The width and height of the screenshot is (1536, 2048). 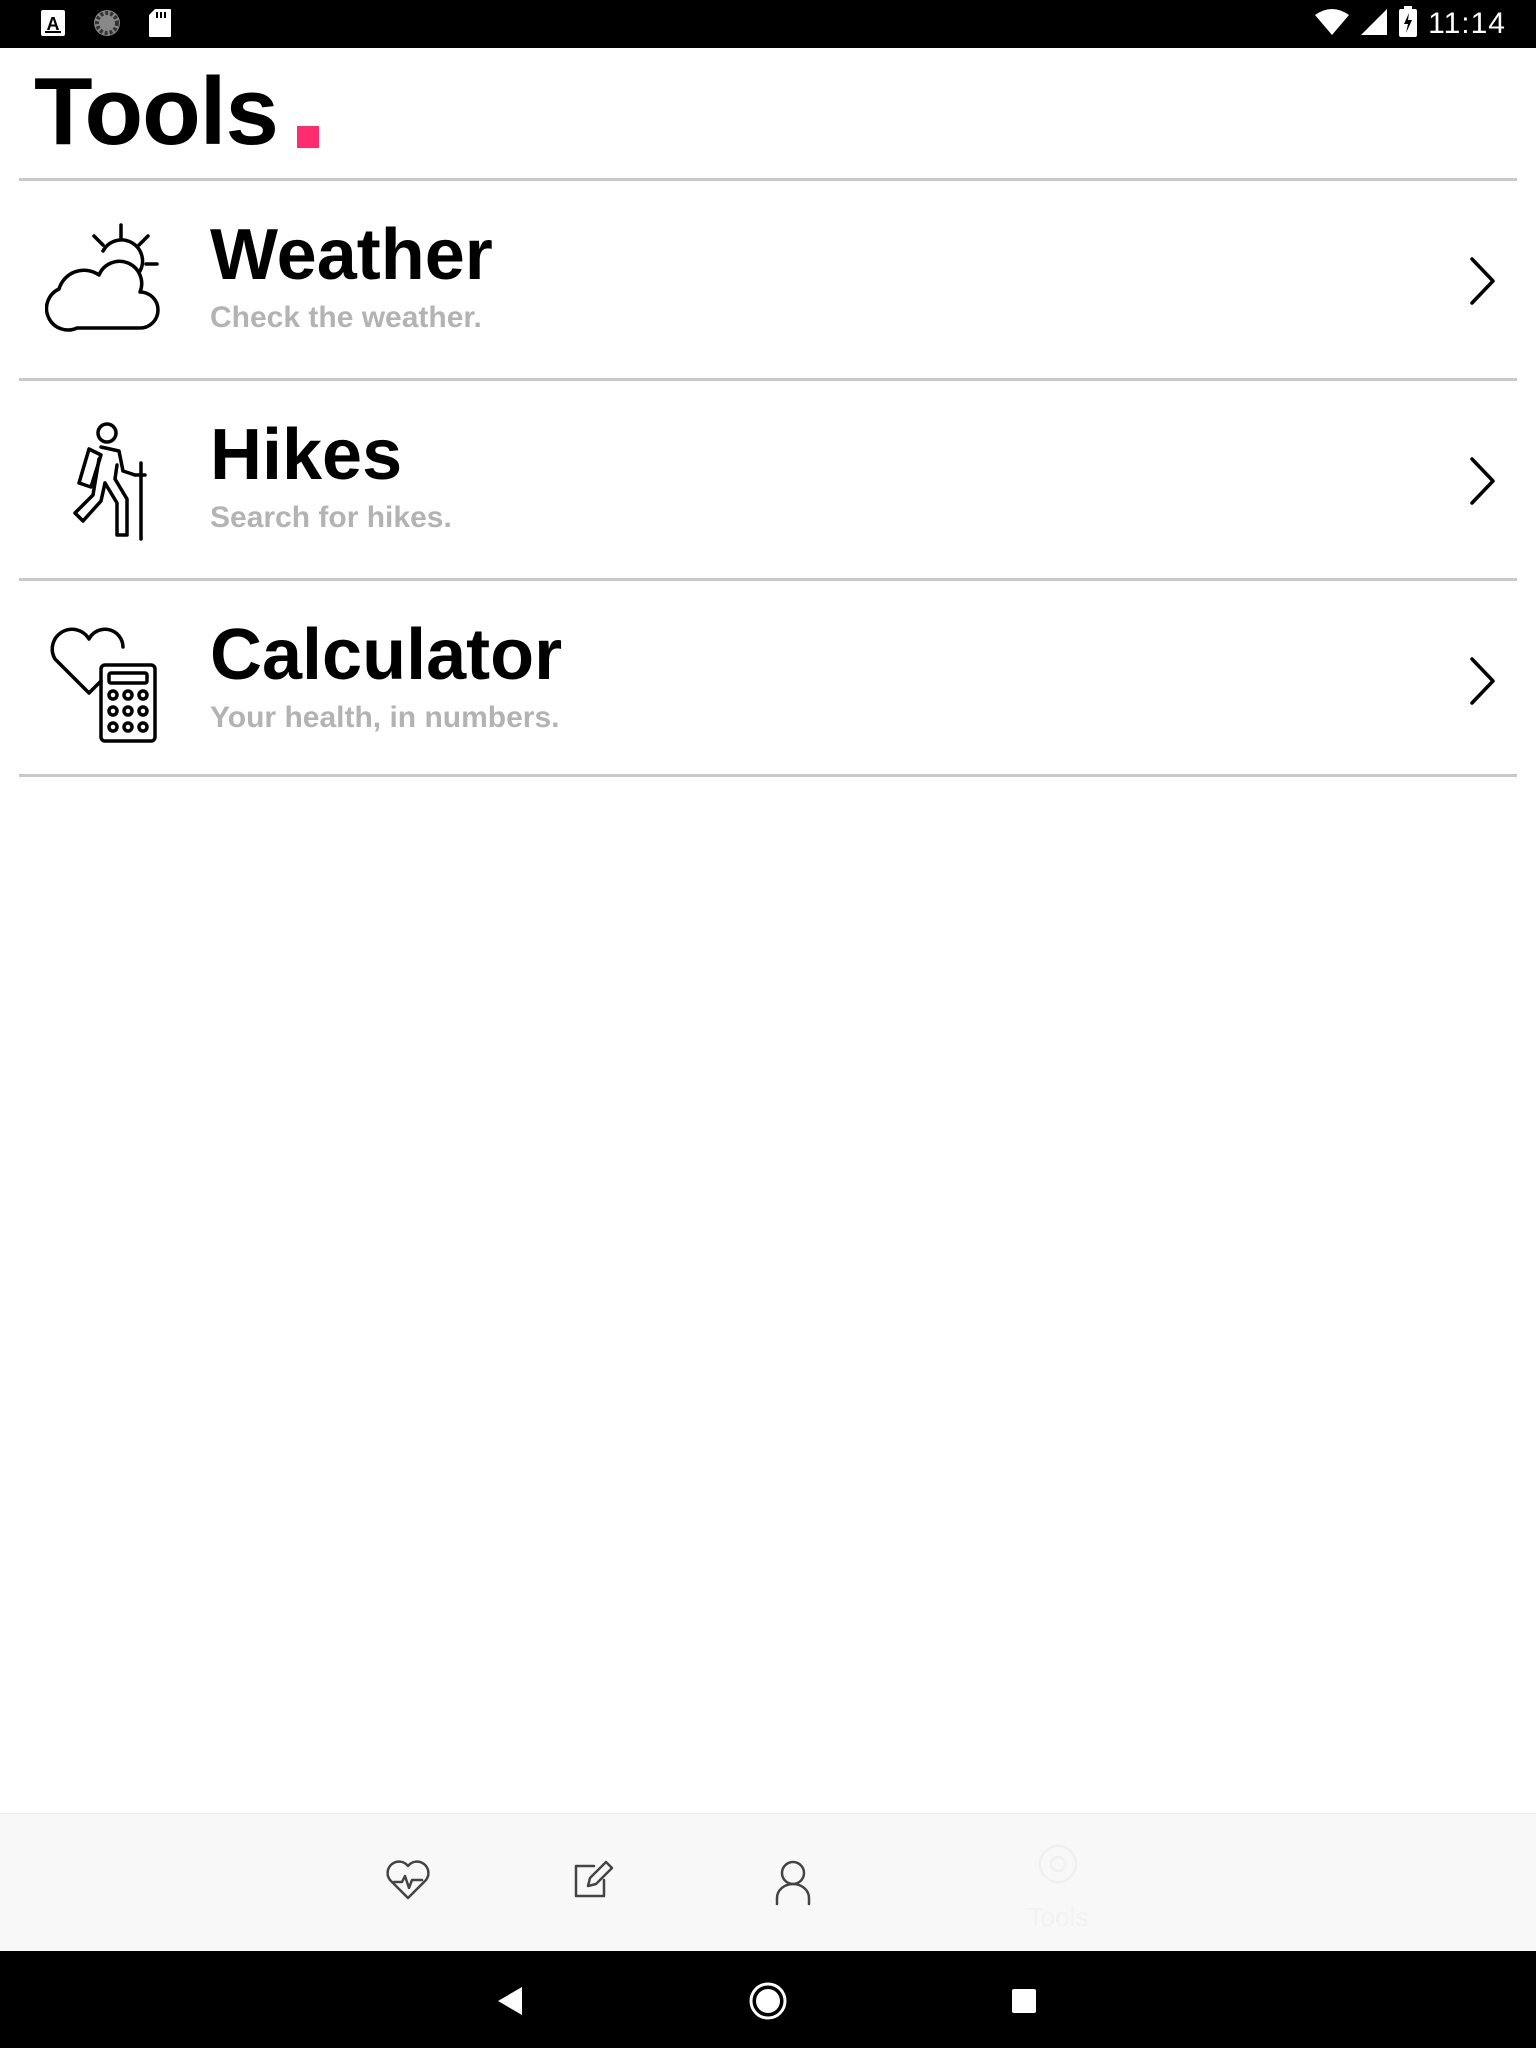 I want to click on notification-icons: A, so click(x=106, y=25).